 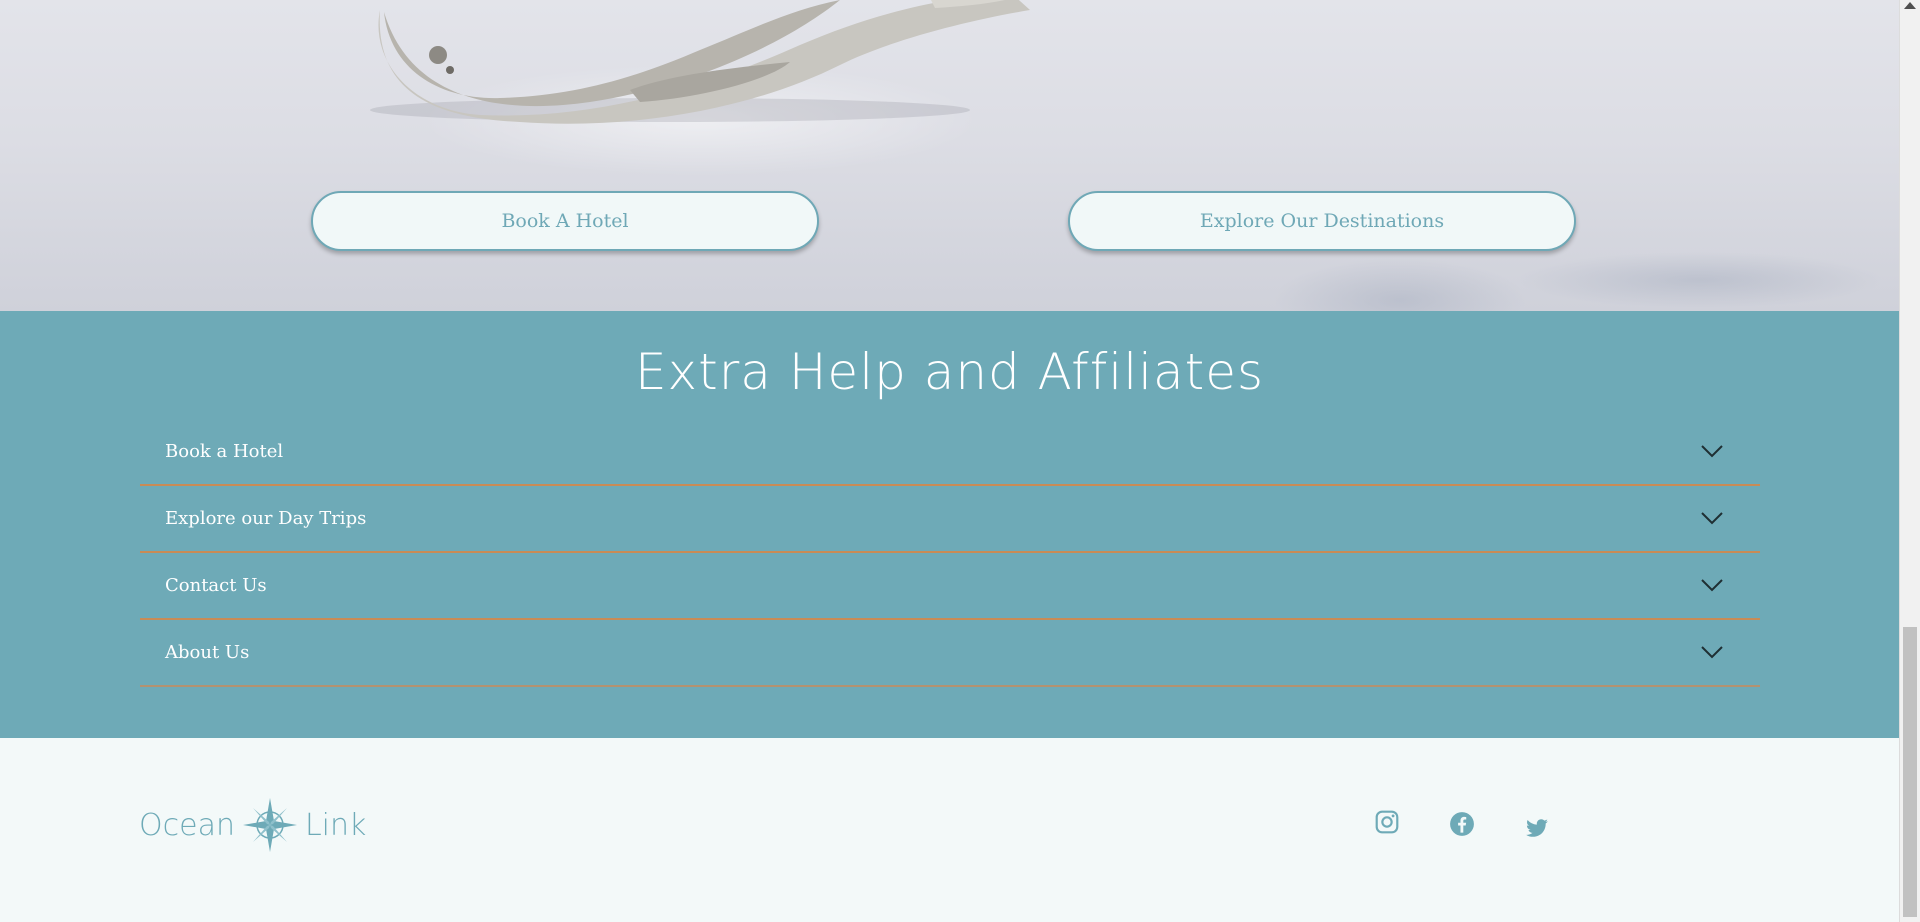 I want to click on accordion-label: Explore our Day Trips, so click(x=266, y=518).